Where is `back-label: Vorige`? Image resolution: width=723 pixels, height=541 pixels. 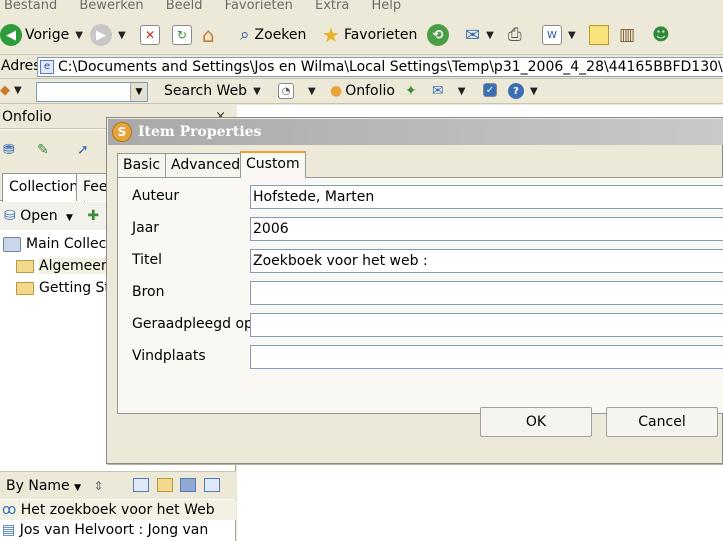 back-label: Vorige is located at coordinates (47, 35).